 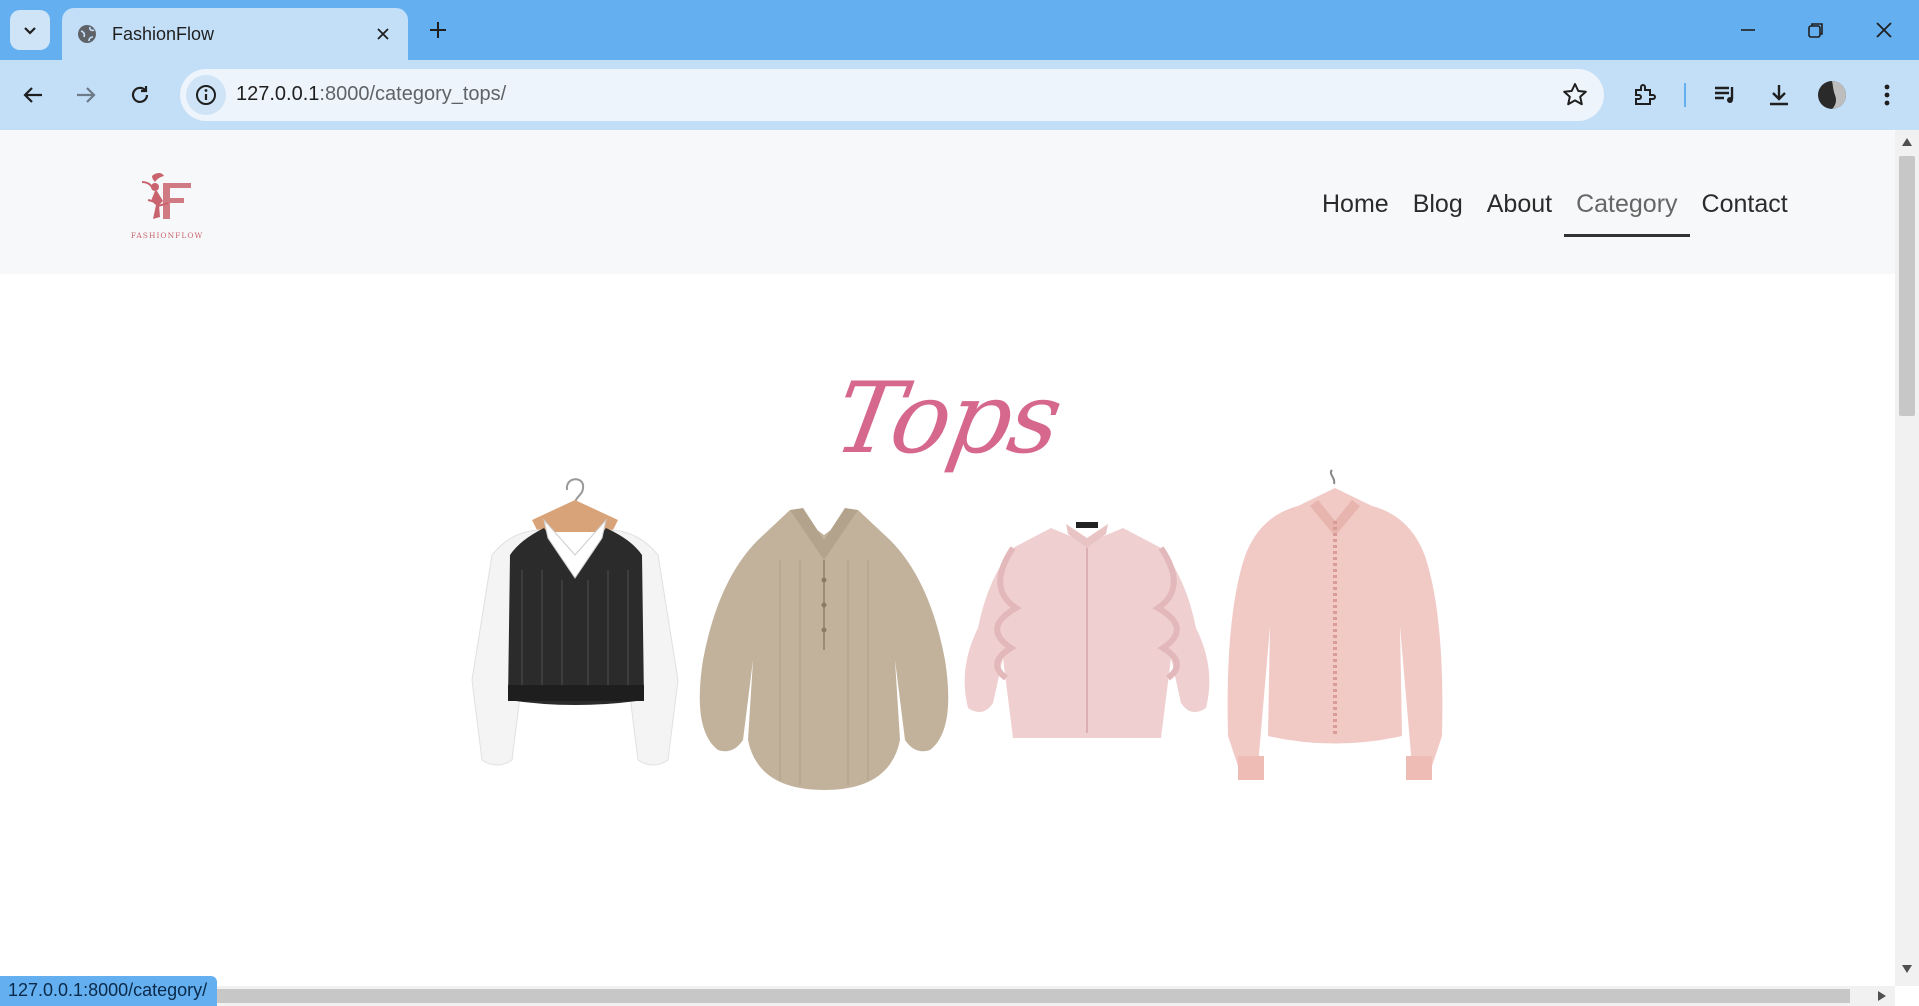 I want to click on close-icon, so click(x=1884, y=30).